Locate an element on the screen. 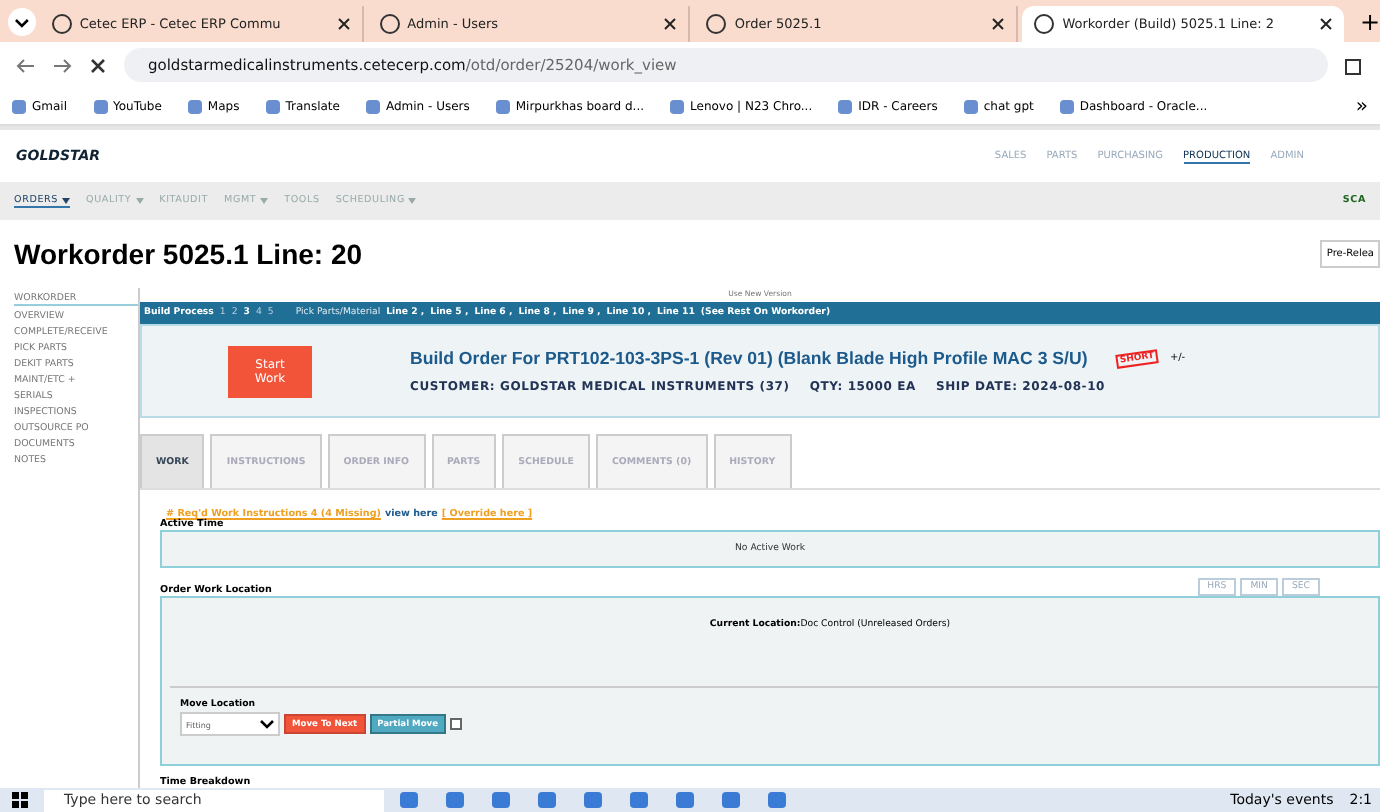 The height and width of the screenshot is (812, 1380). forward-icon is located at coordinates (62, 65).